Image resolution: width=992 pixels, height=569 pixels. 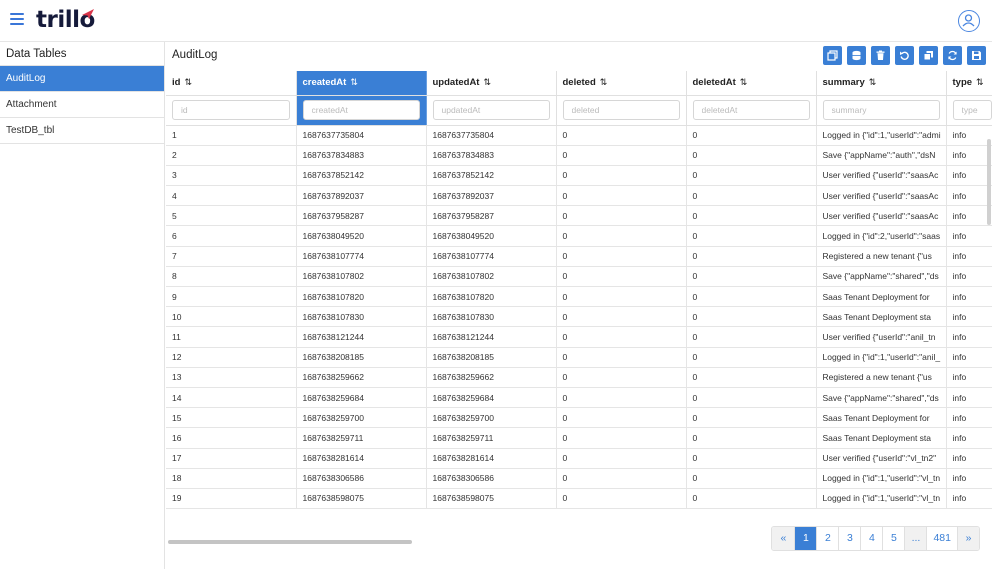 I want to click on filter-input-updatedat, so click(x=491, y=110).